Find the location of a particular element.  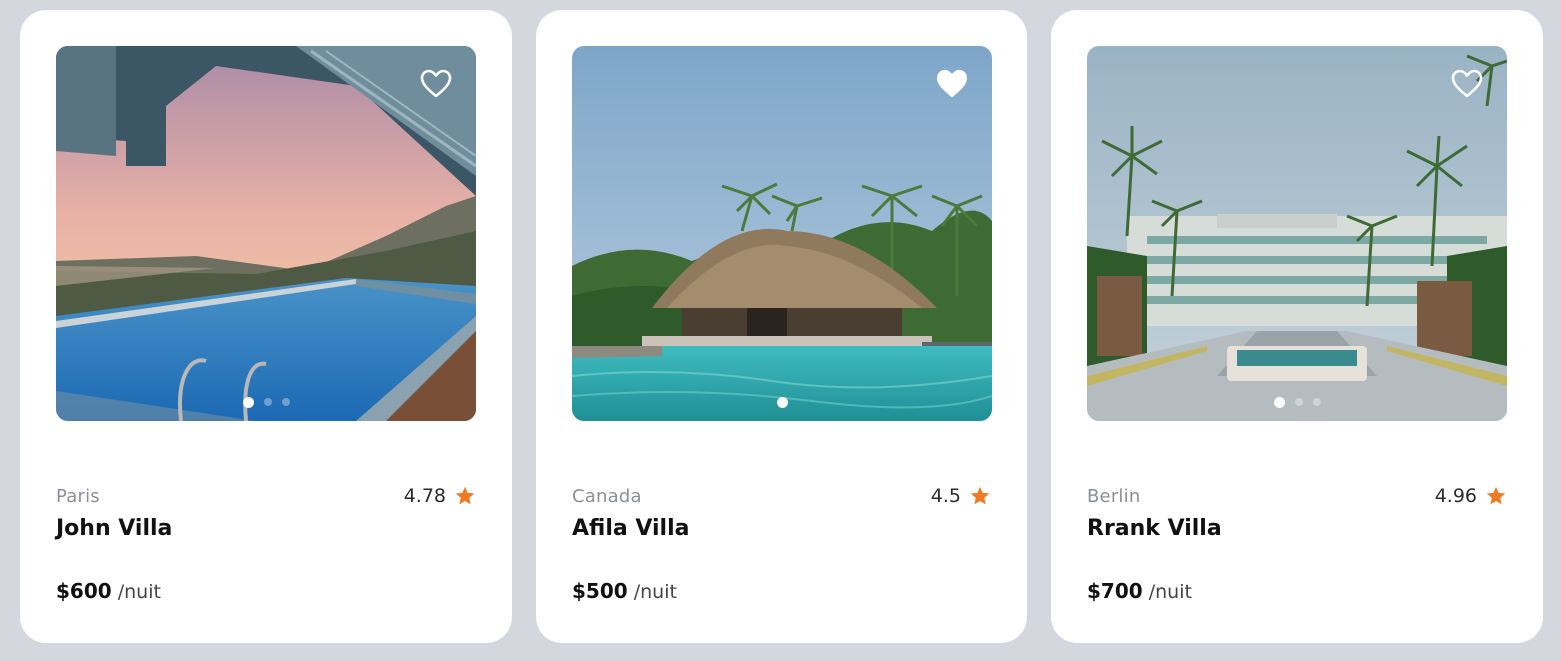

listing-city: Paris is located at coordinates (78, 496).